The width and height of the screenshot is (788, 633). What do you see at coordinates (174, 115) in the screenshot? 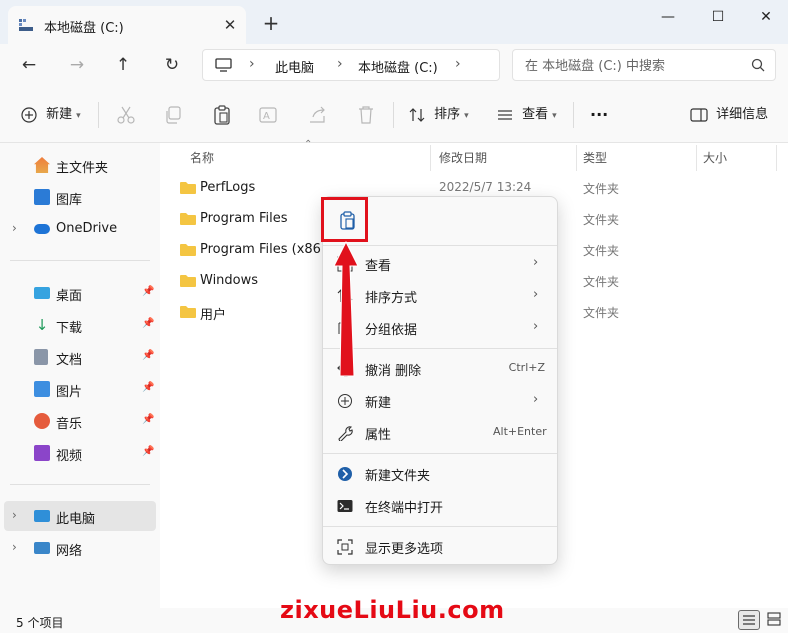
I see `copy-icon` at bounding box center [174, 115].